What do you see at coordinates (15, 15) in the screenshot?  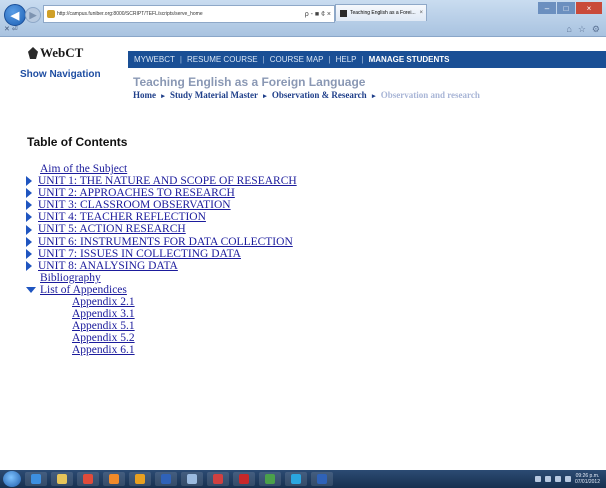 I see `back-button: ◀` at bounding box center [15, 15].